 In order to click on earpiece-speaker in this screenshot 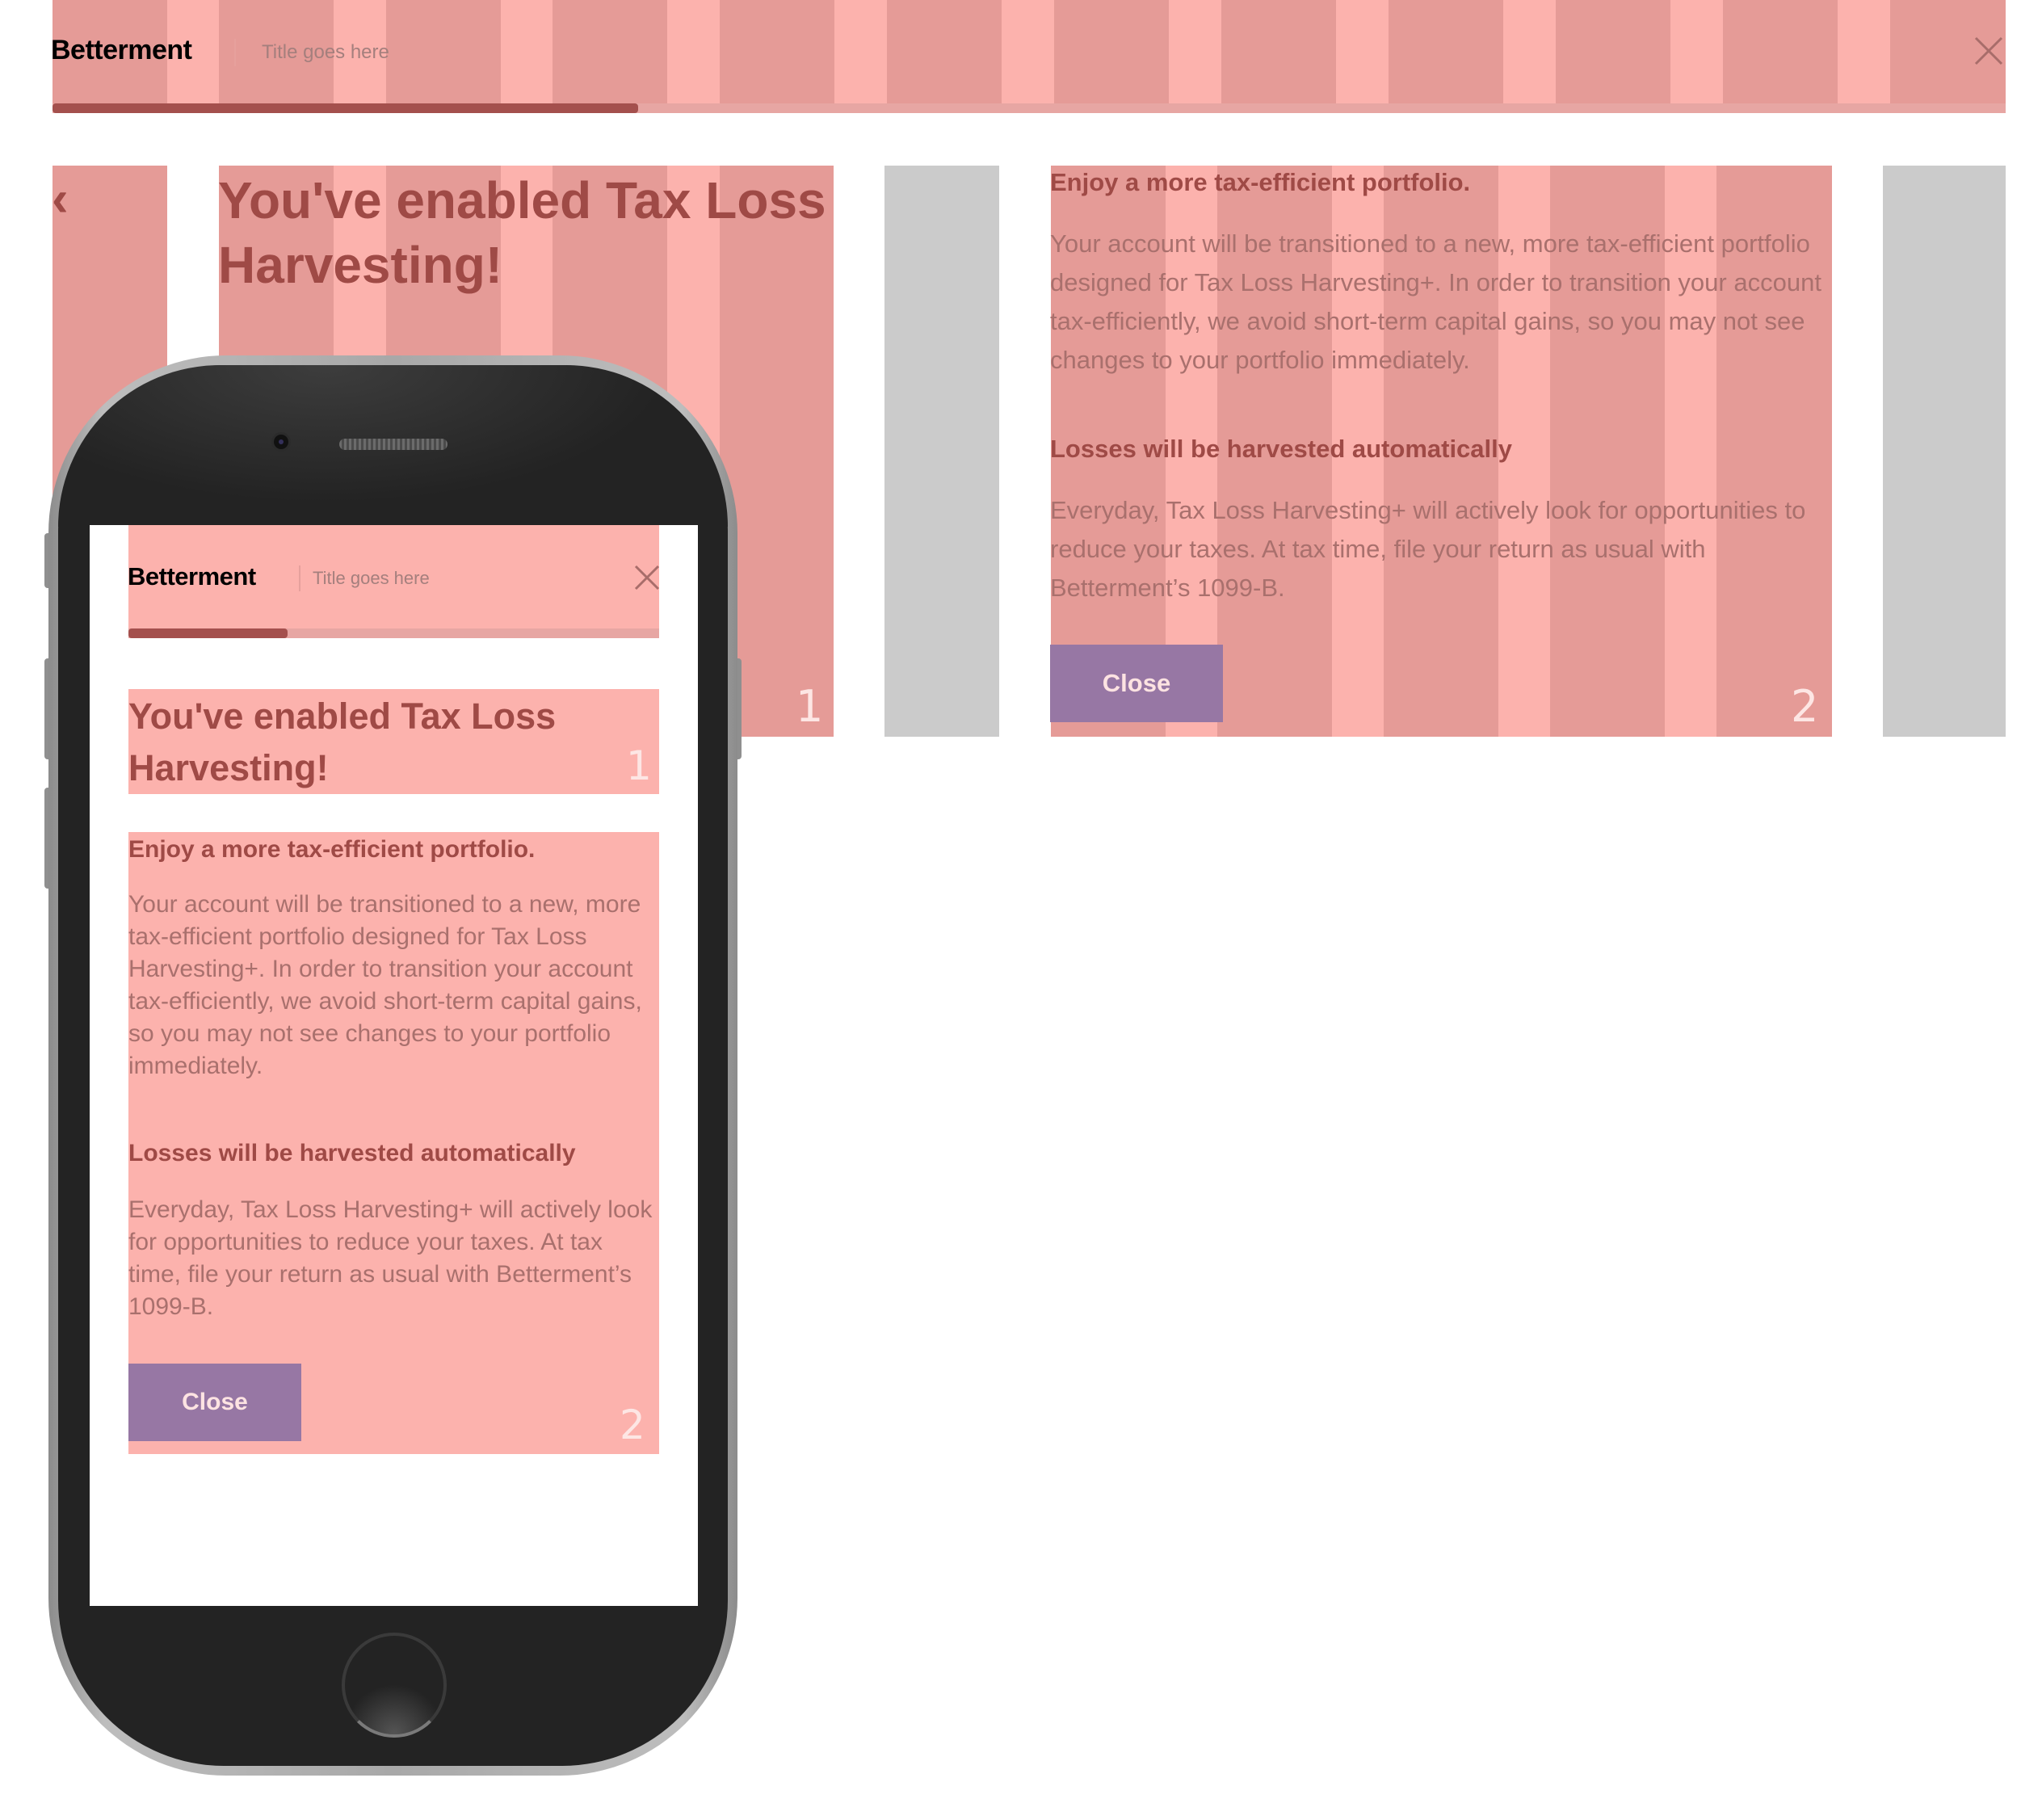, I will do `click(393, 444)`.